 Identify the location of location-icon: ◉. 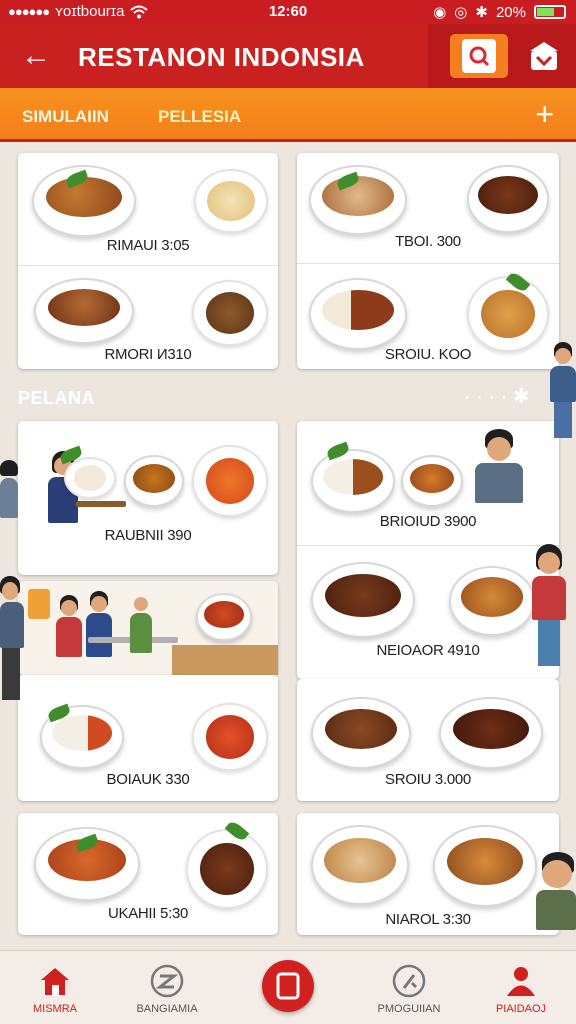
(440, 12).